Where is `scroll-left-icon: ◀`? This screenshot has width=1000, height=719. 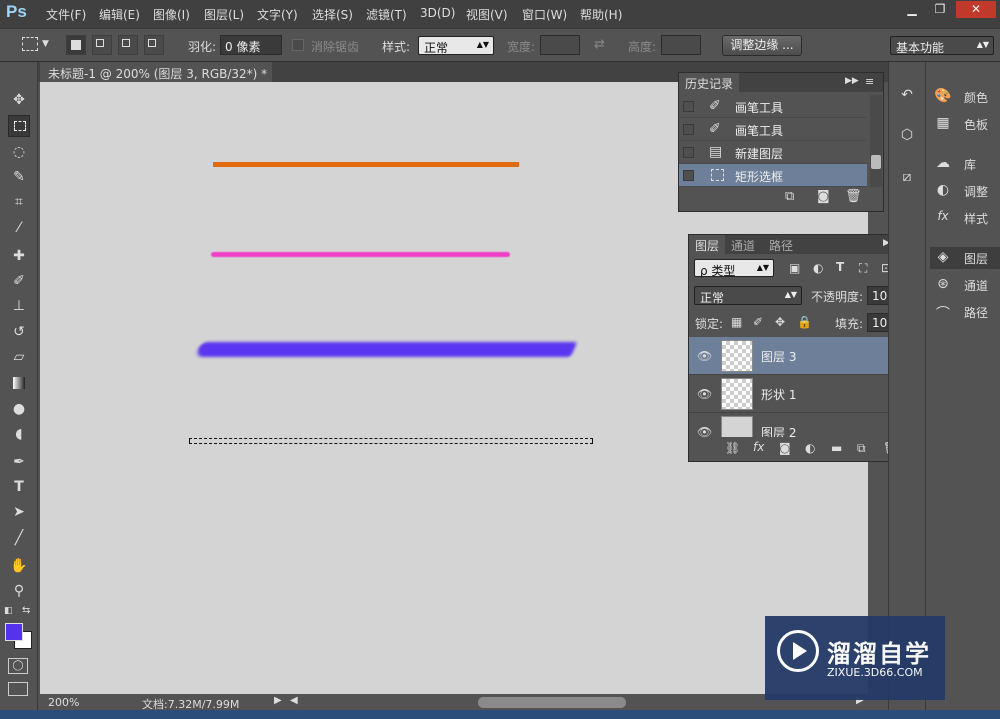 scroll-left-icon: ◀ is located at coordinates (294, 700).